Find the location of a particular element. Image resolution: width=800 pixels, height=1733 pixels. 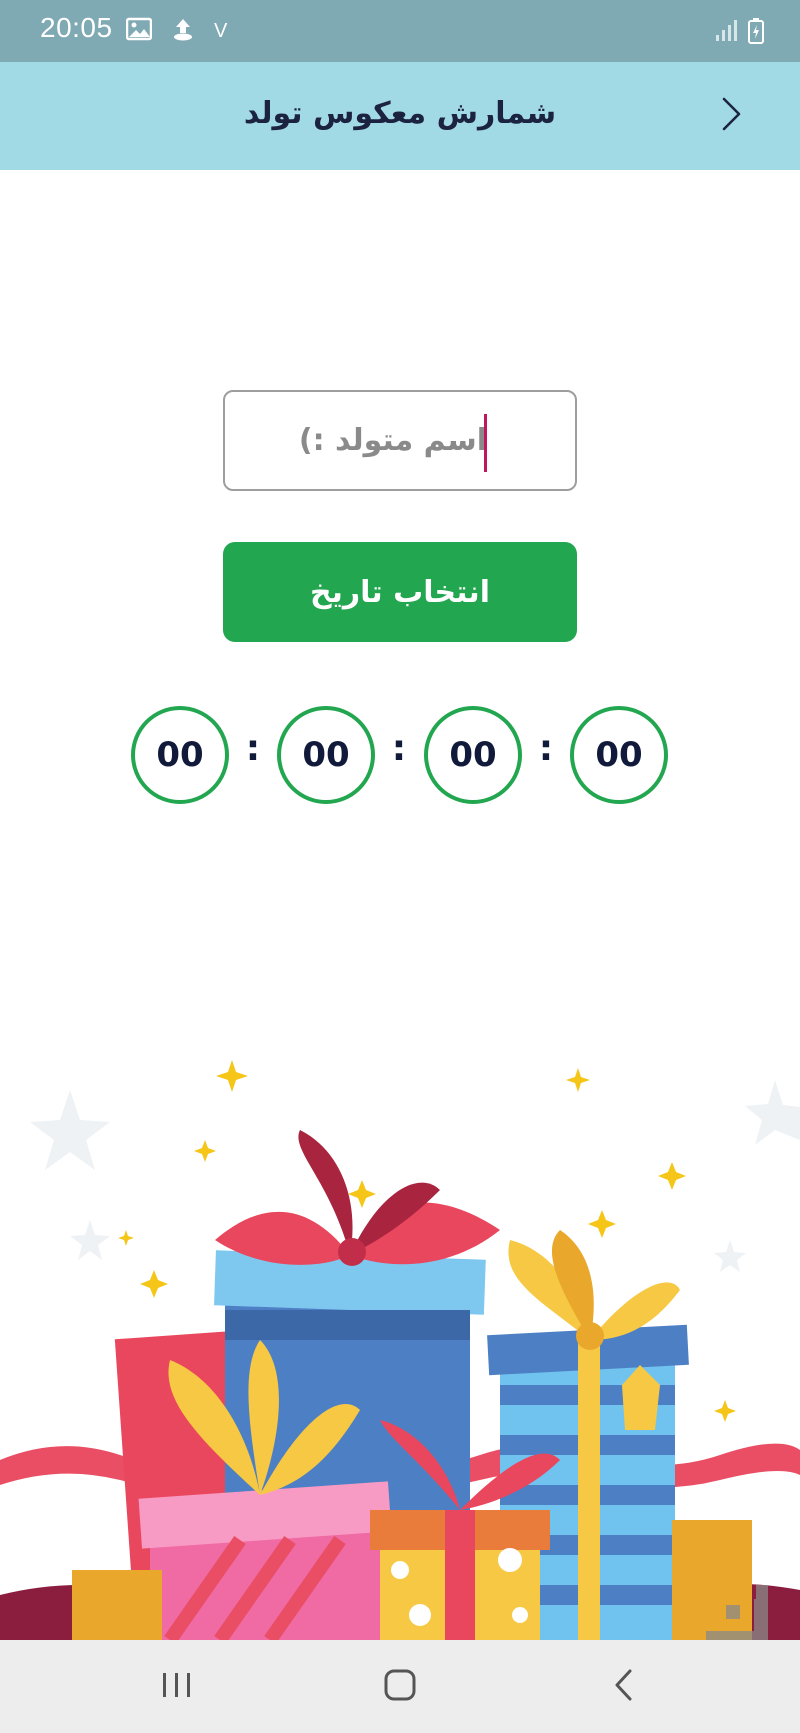

page-title: شمارش معکوس تولد is located at coordinates (400, 113).